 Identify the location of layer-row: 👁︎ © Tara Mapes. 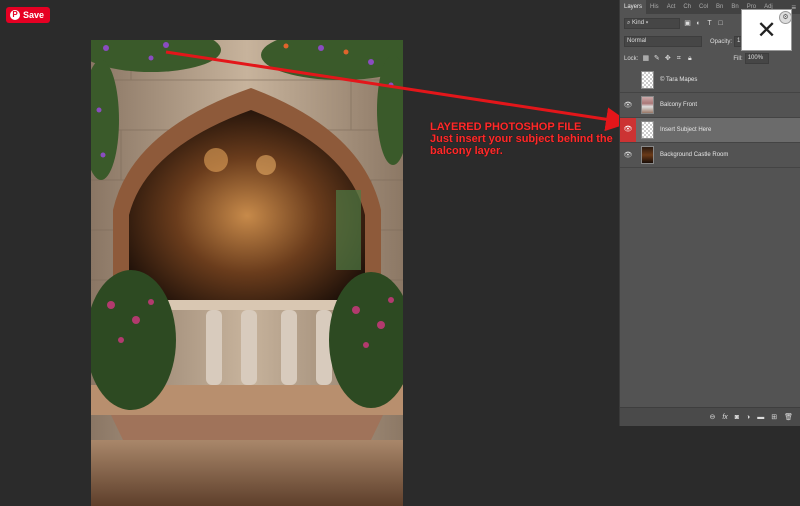
(710, 80).